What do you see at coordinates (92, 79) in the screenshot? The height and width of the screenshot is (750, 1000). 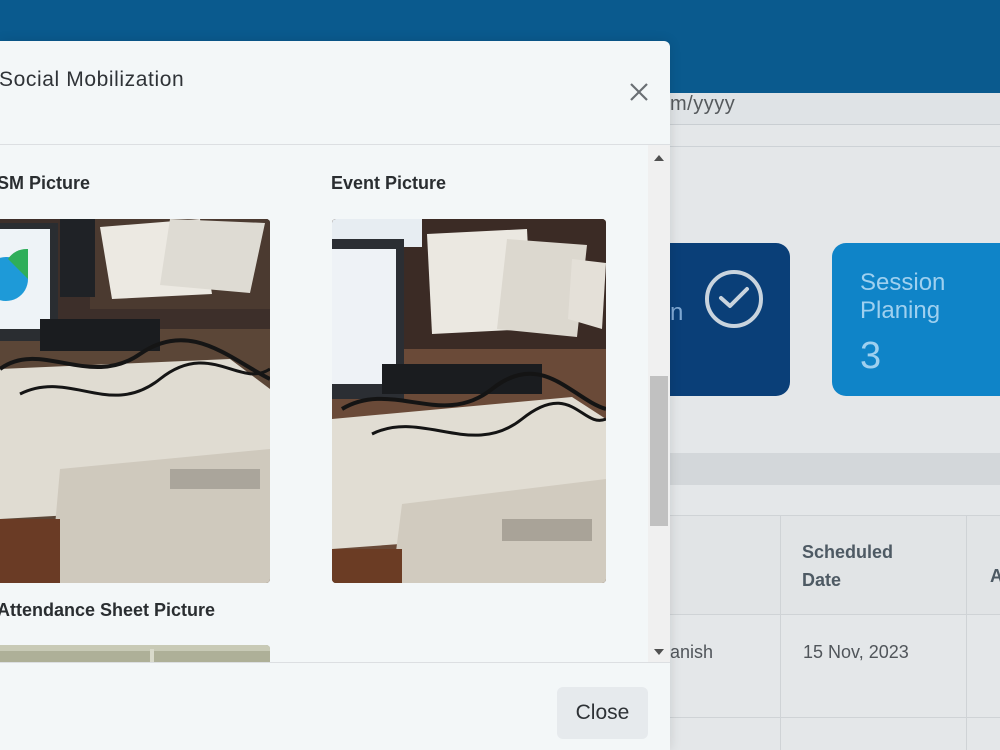 I see `modal-title: Social Mobilization` at bounding box center [92, 79].